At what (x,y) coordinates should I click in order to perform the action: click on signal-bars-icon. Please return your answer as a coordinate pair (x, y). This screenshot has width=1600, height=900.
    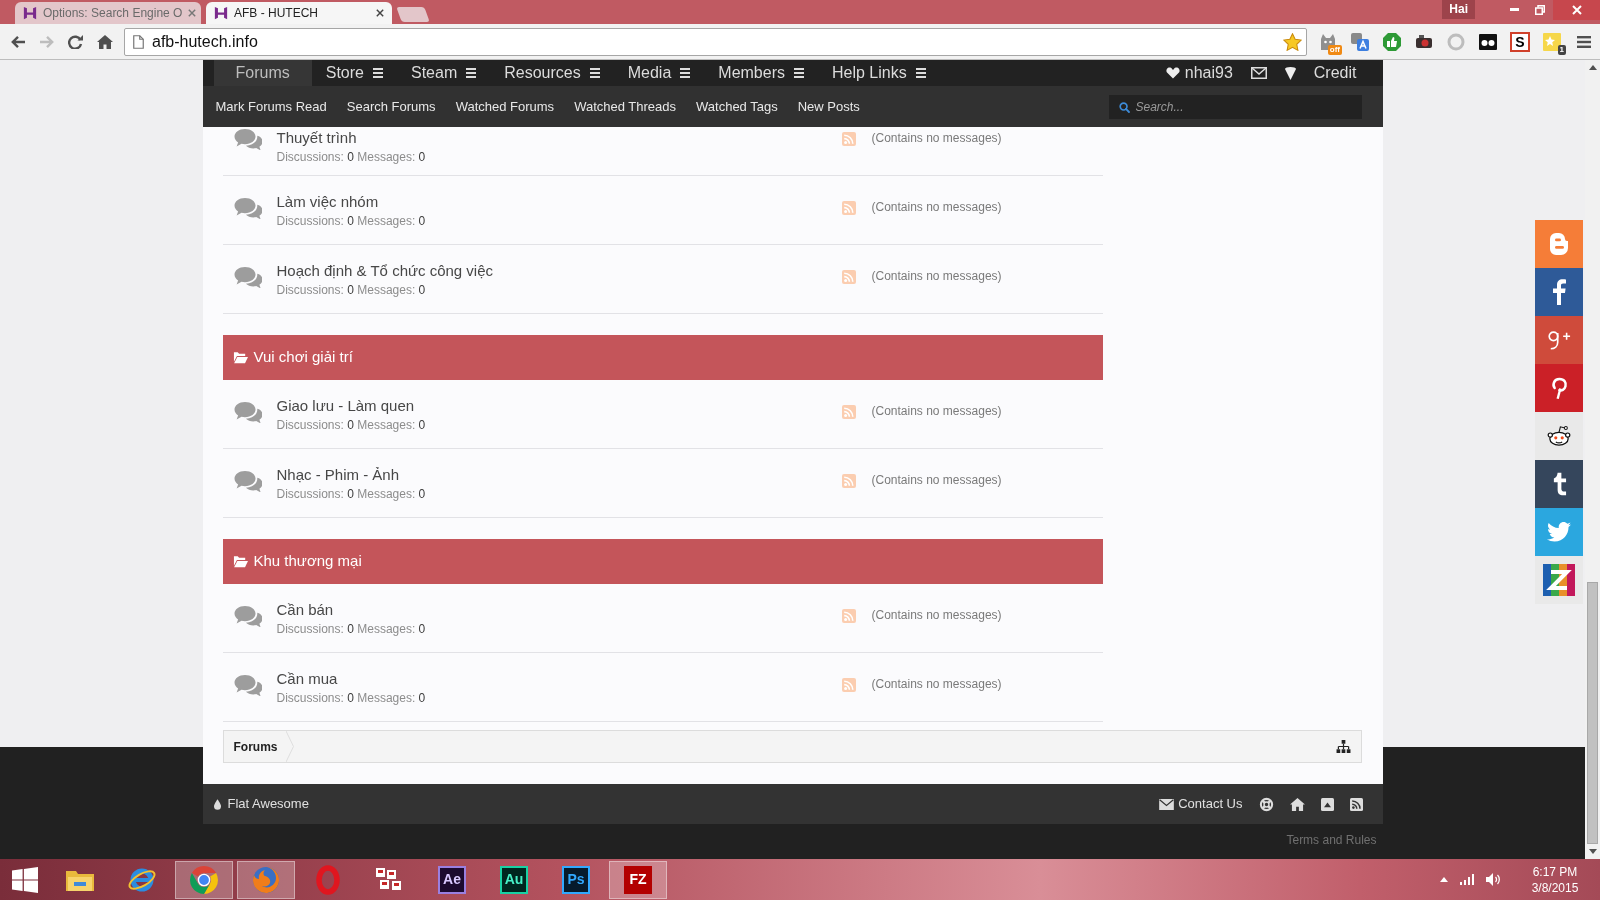
    Looking at the image, I should click on (1467, 879).